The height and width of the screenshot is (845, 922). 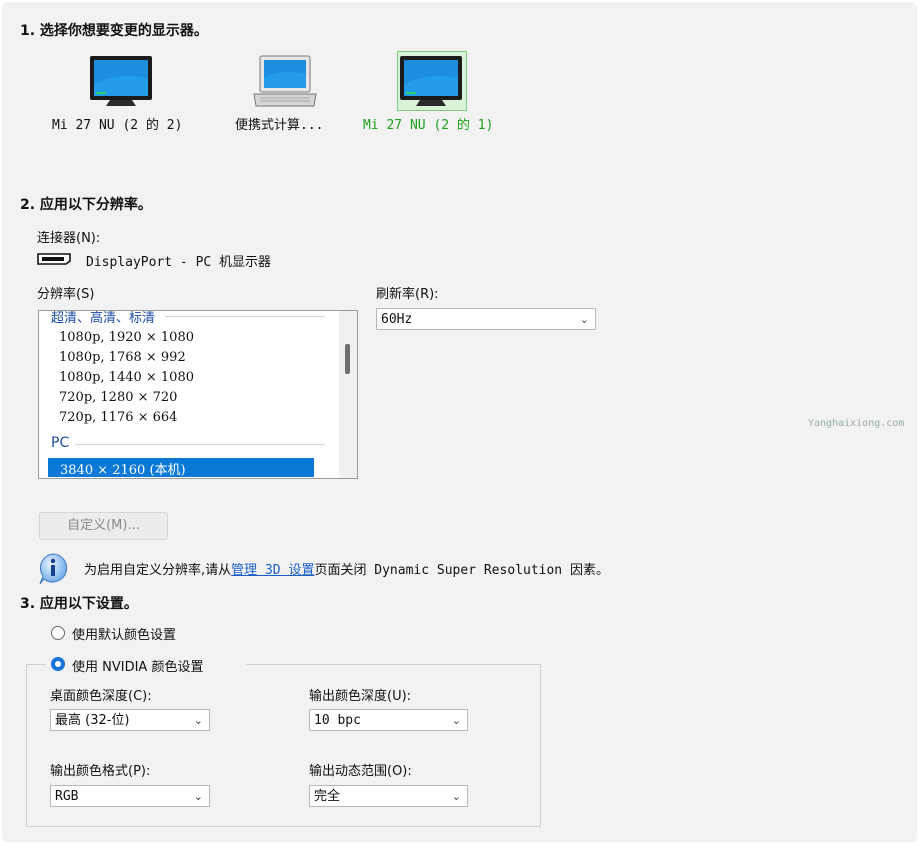 I want to click on scrollbar-thumb, so click(x=347, y=359).